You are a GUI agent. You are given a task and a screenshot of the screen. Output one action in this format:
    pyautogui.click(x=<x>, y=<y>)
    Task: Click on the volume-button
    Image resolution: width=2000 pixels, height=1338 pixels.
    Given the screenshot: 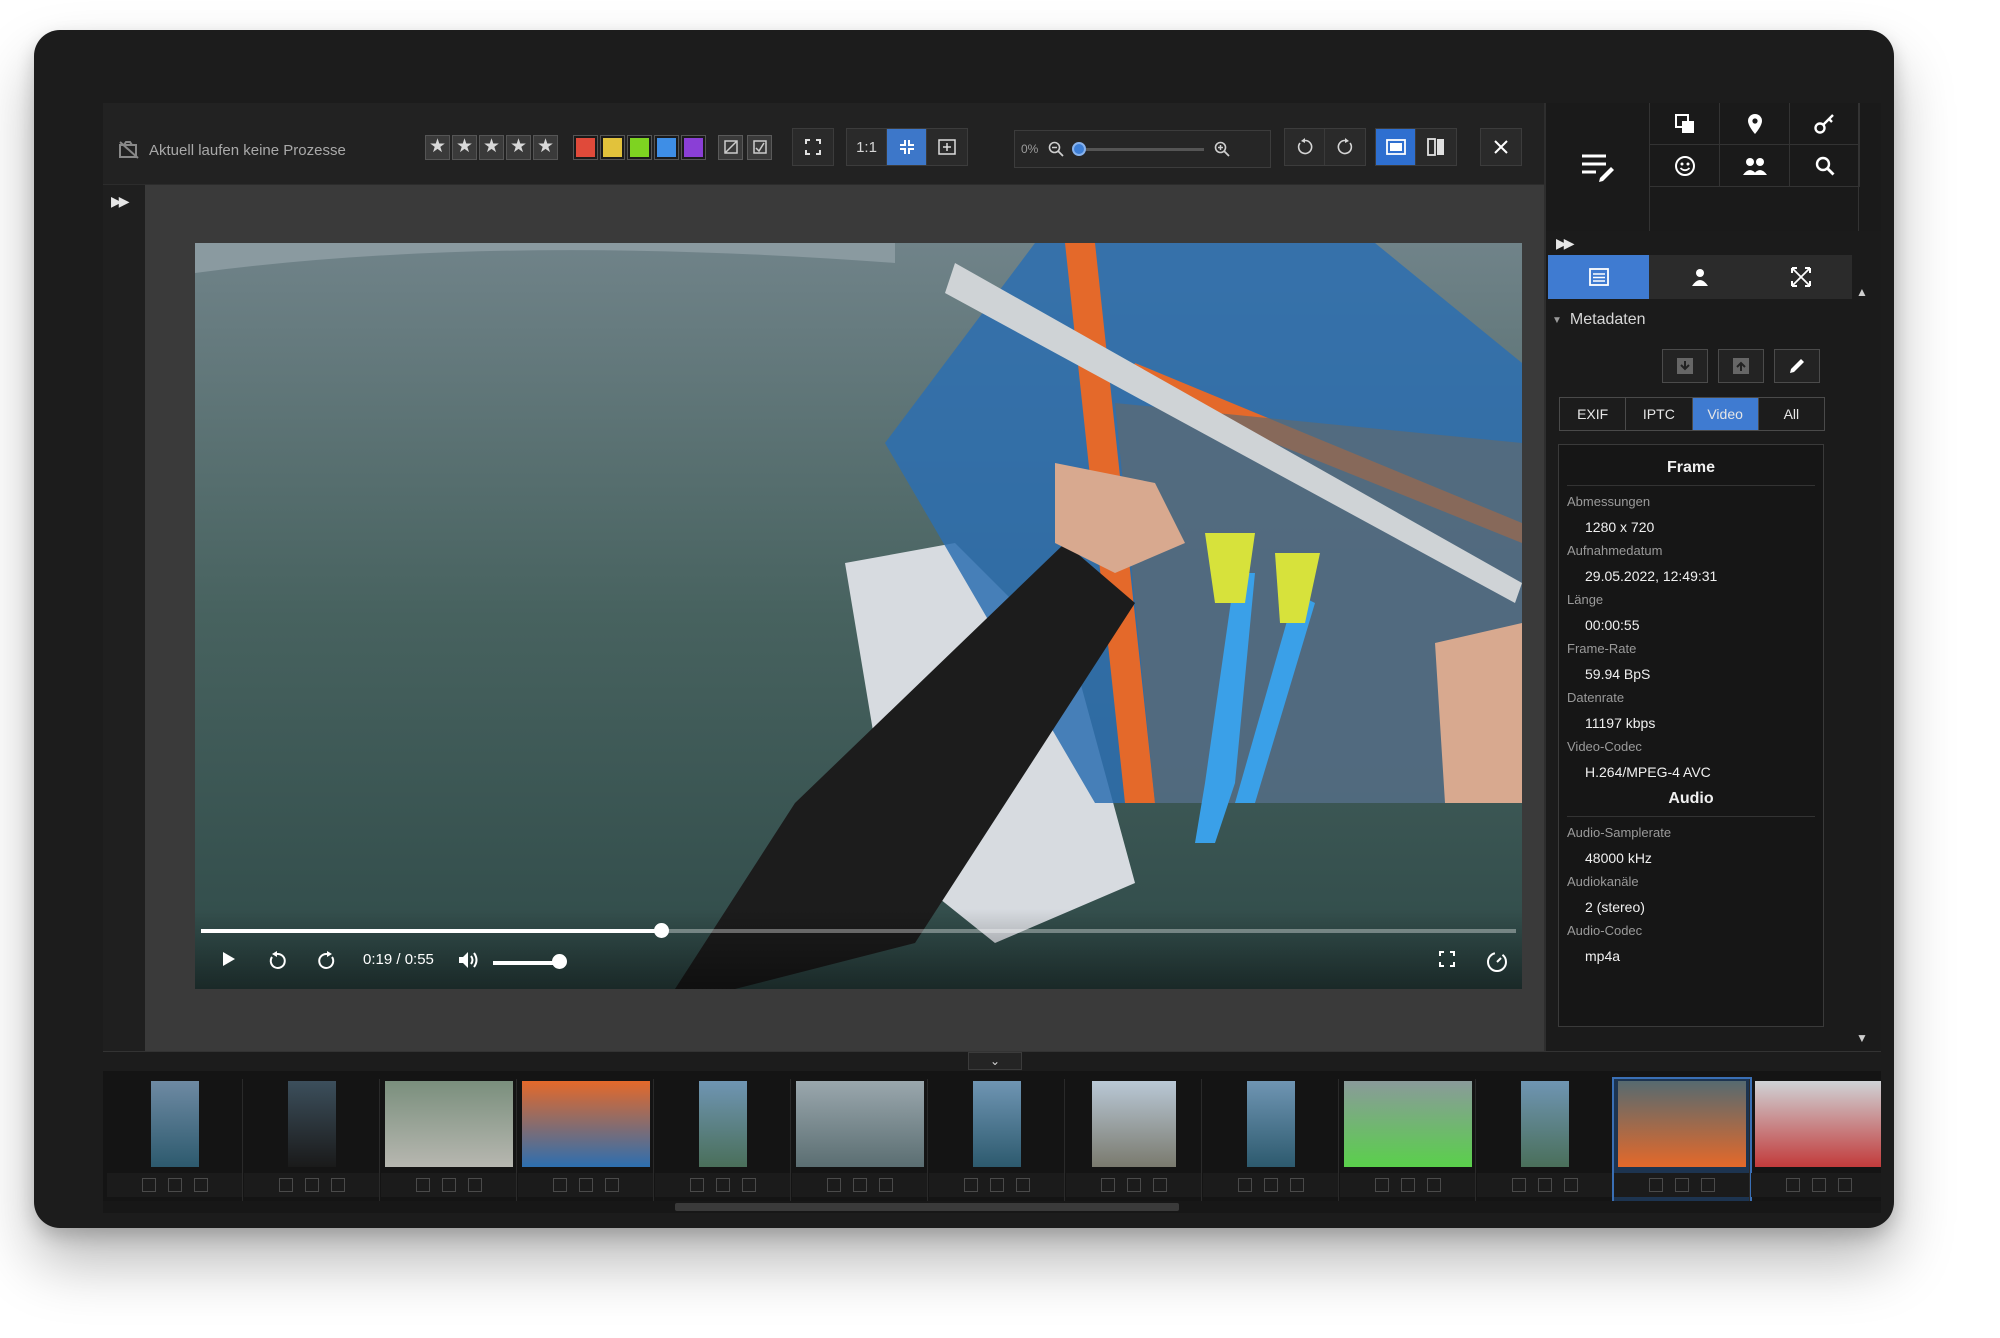 What is the action you would take?
    pyautogui.click(x=469, y=960)
    